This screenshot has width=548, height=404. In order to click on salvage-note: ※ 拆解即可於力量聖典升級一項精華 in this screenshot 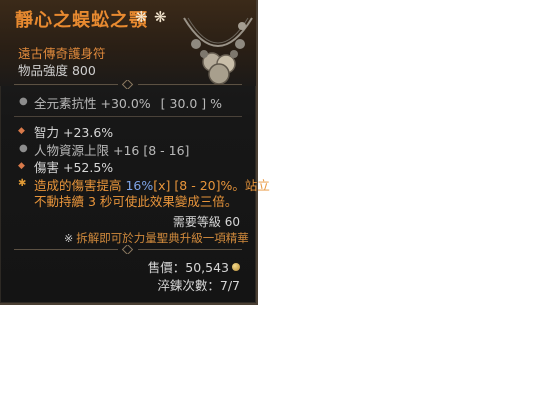, I will do `click(156, 238)`.